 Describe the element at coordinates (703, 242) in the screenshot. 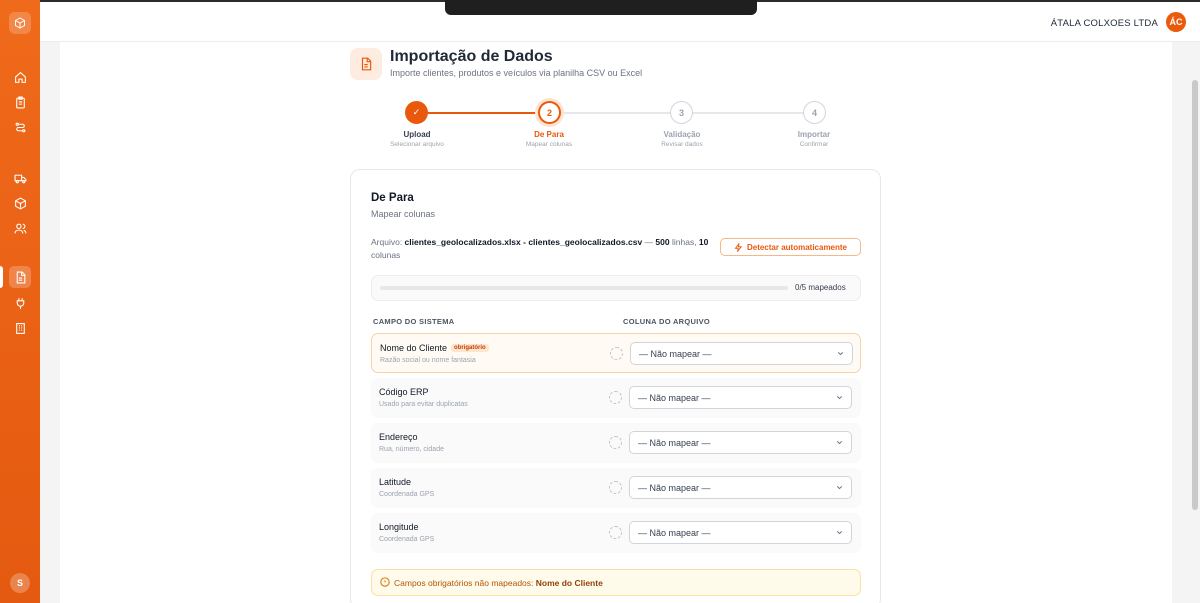

I see `cols-count: 10` at that location.